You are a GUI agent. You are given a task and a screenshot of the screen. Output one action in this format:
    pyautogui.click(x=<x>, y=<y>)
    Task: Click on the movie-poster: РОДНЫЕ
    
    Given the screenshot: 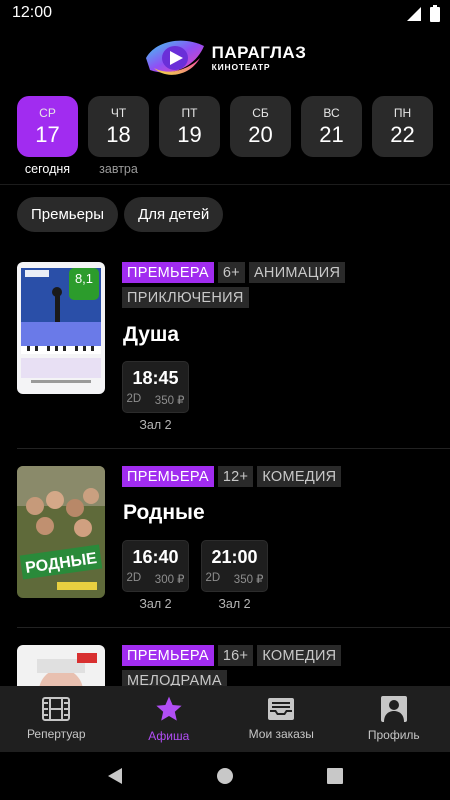 What is the action you would take?
    pyautogui.click(x=61, y=532)
    